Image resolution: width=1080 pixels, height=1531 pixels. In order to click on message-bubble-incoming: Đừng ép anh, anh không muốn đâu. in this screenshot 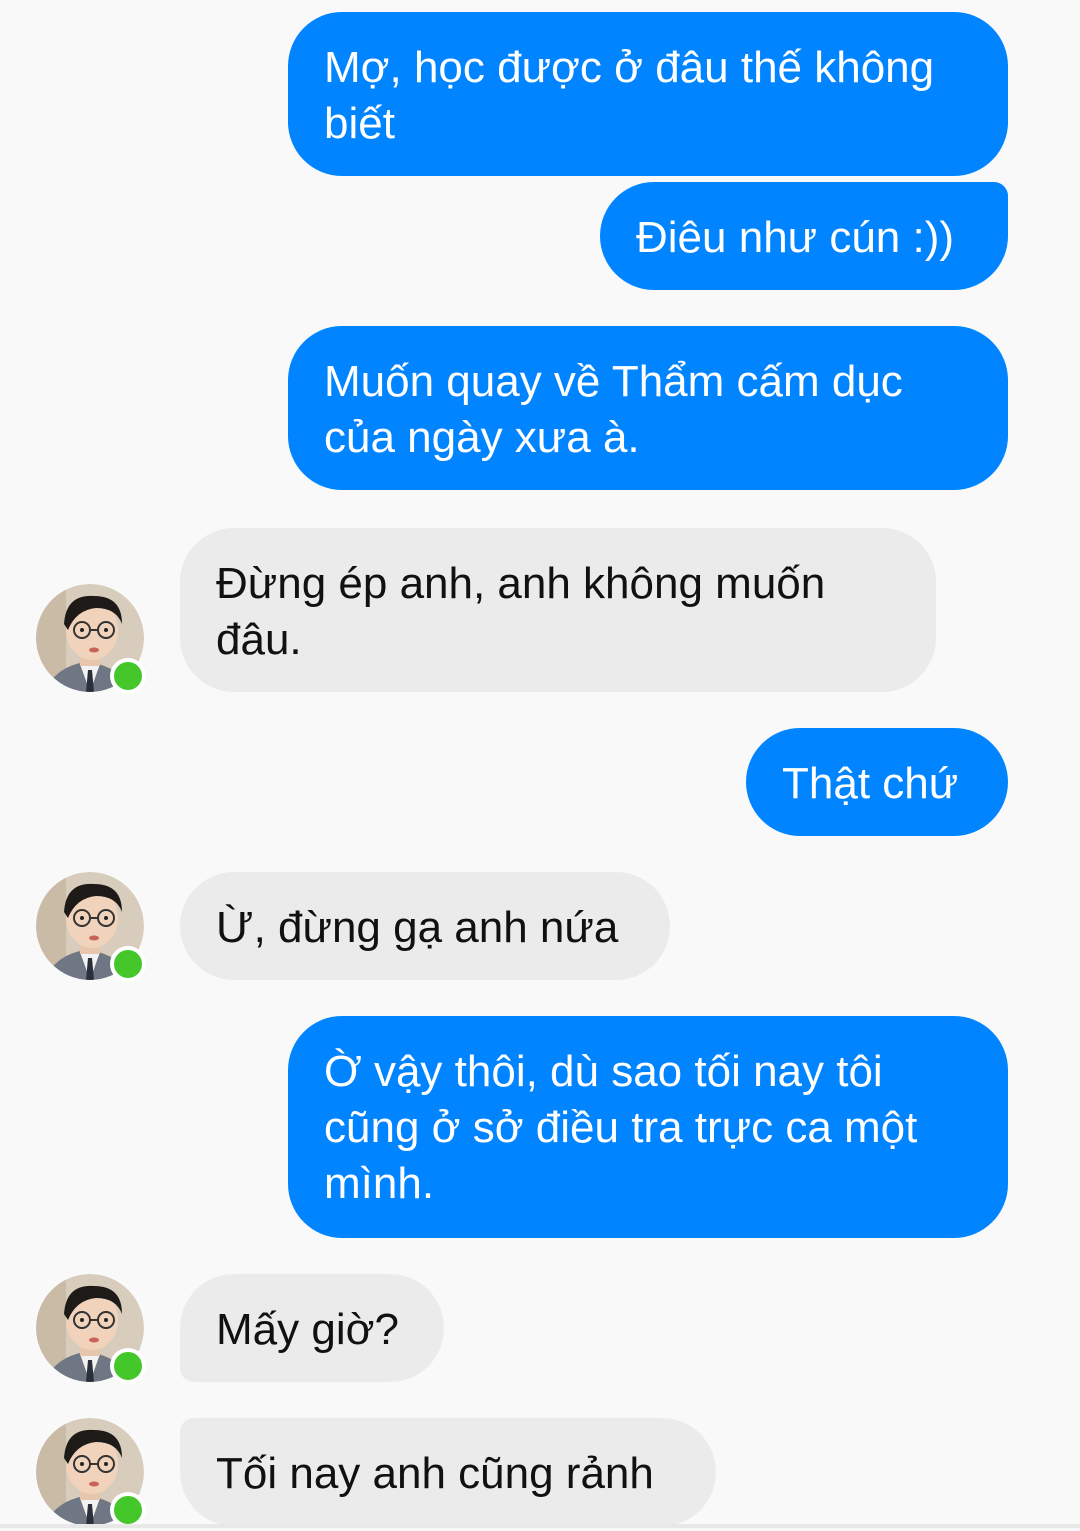, I will do `click(558, 610)`.